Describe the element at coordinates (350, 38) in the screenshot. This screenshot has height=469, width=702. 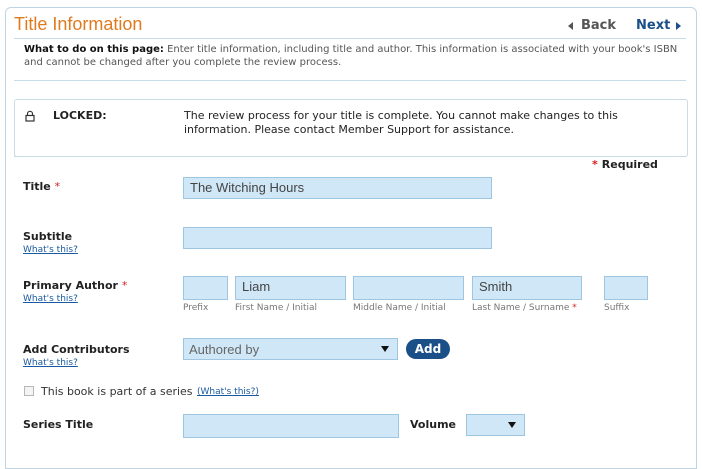
I see `header-divider` at that location.